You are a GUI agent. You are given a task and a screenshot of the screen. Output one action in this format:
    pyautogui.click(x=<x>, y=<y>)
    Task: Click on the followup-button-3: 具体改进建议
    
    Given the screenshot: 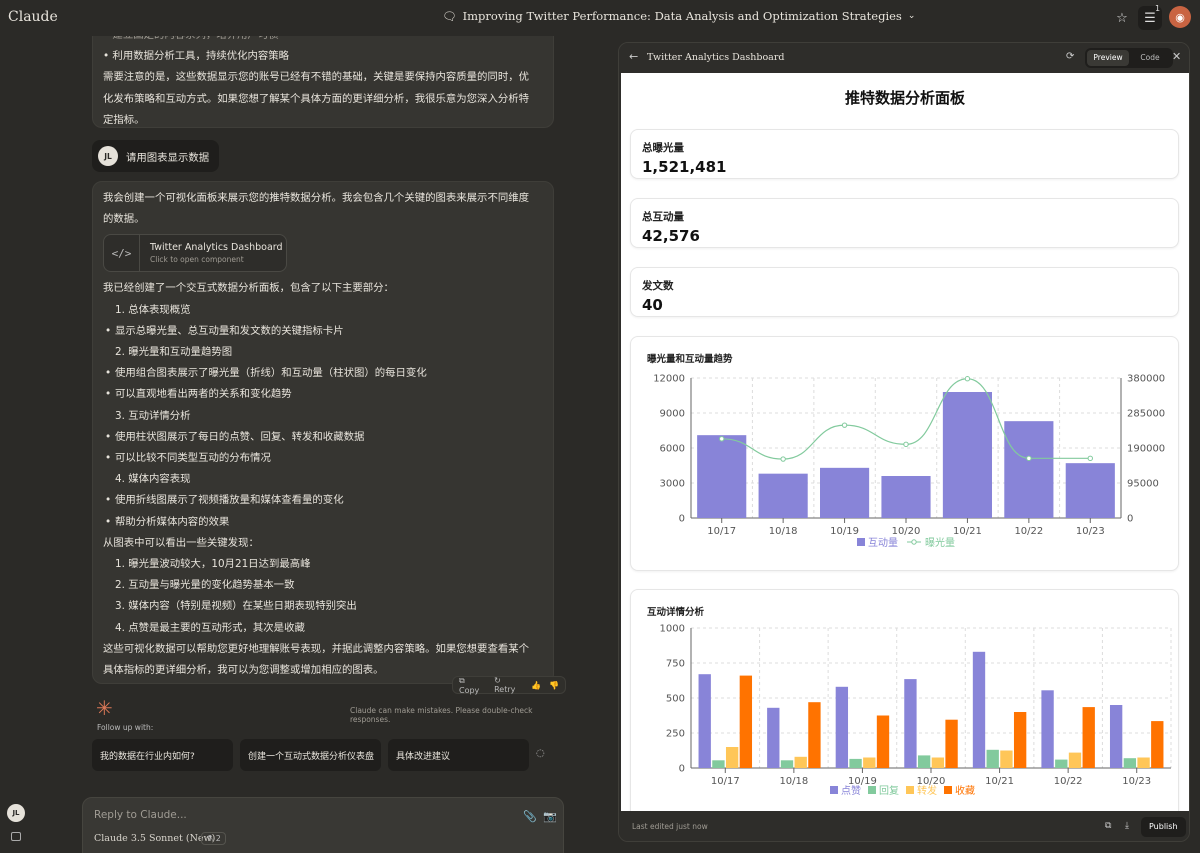 What is the action you would take?
    pyautogui.click(x=458, y=755)
    